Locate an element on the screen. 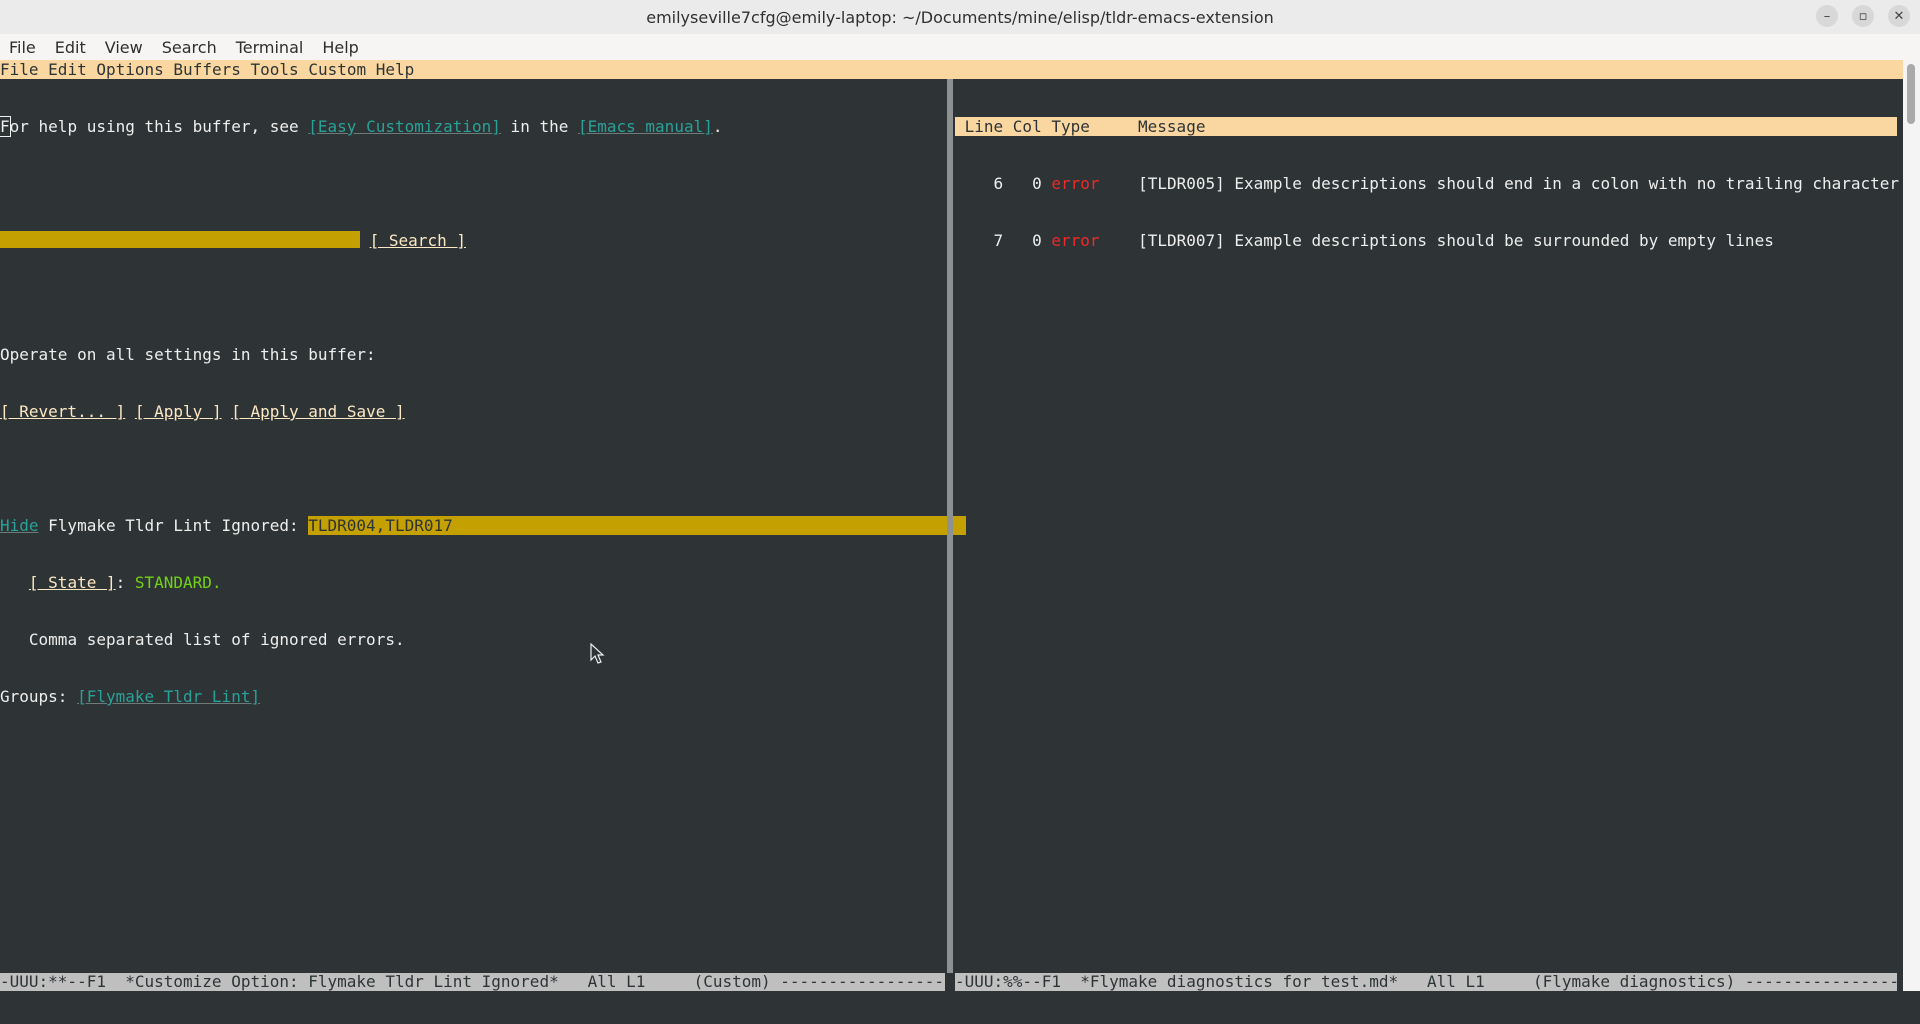 Image resolution: width=1920 pixels, height=1024 pixels. search-line: [ Search ] is located at coordinates (472, 240).